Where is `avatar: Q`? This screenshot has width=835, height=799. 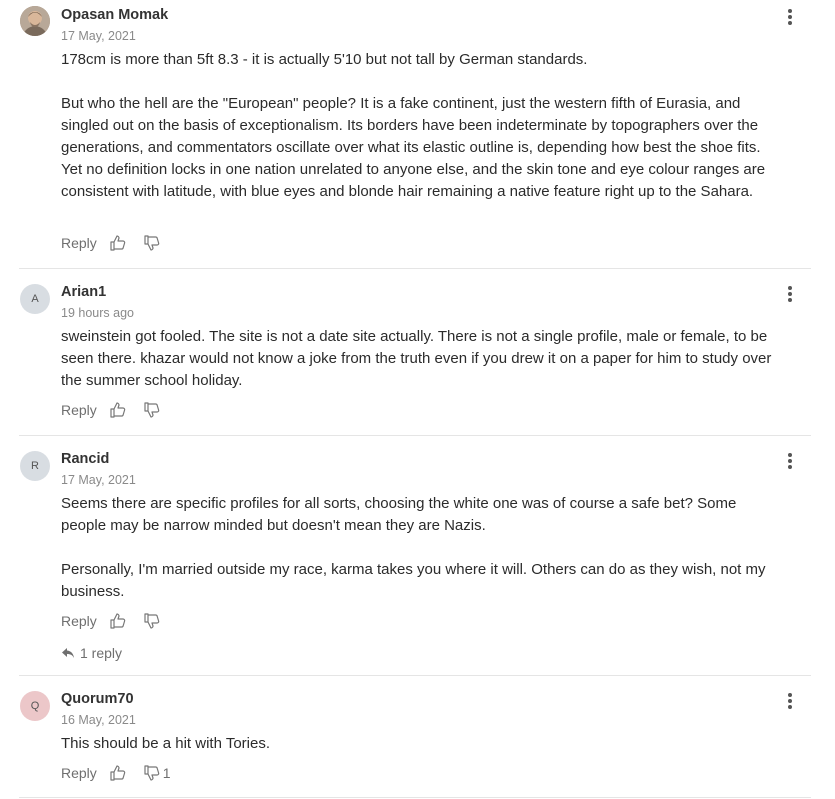
avatar: Q is located at coordinates (35, 706).